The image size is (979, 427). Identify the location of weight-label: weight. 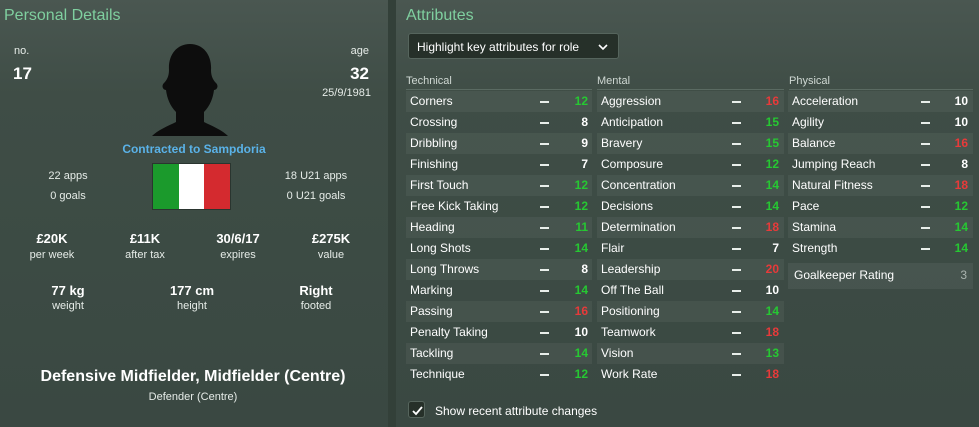
(68, 306).